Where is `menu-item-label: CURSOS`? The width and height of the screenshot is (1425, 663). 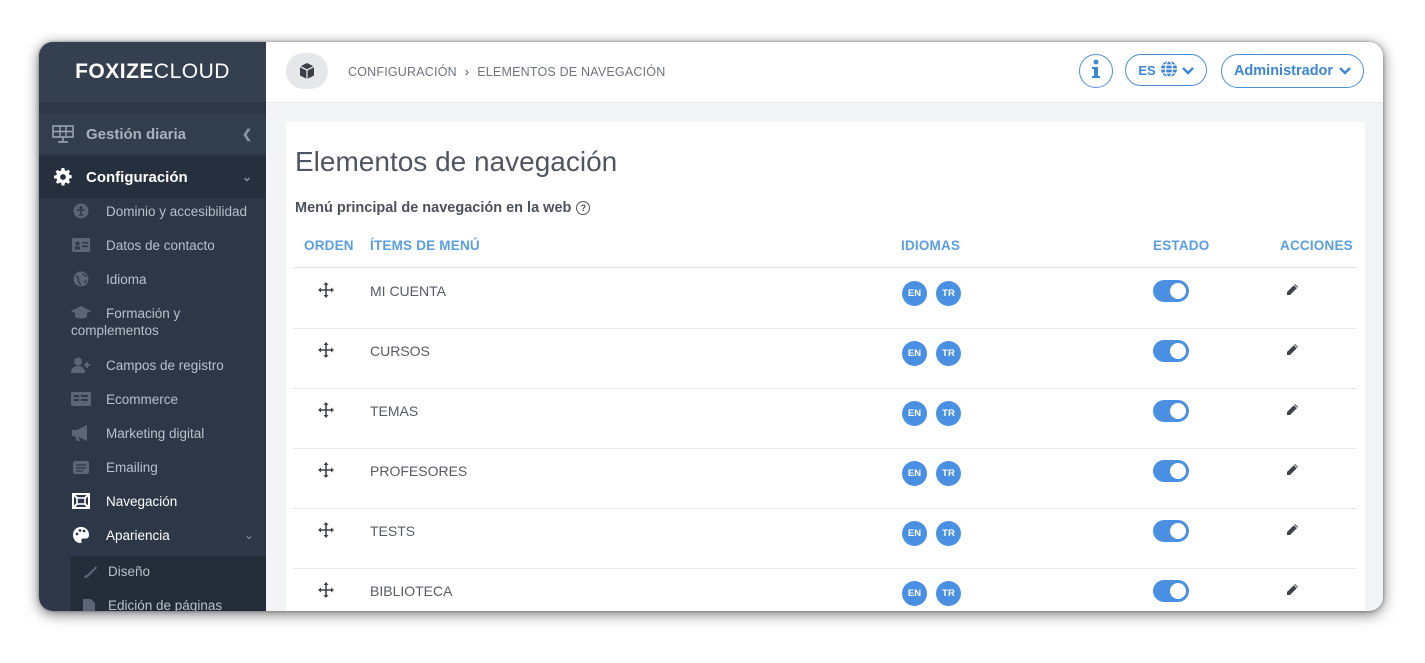
menu-item-label: CURSOS is located at coordinates (400, 351).